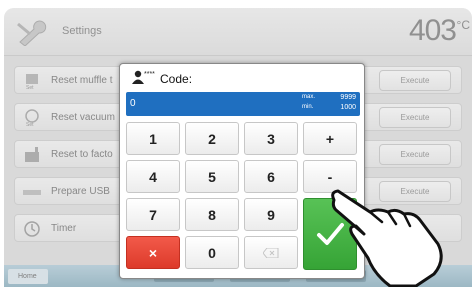  I want to click on key-2: 2, so click(212, 138).